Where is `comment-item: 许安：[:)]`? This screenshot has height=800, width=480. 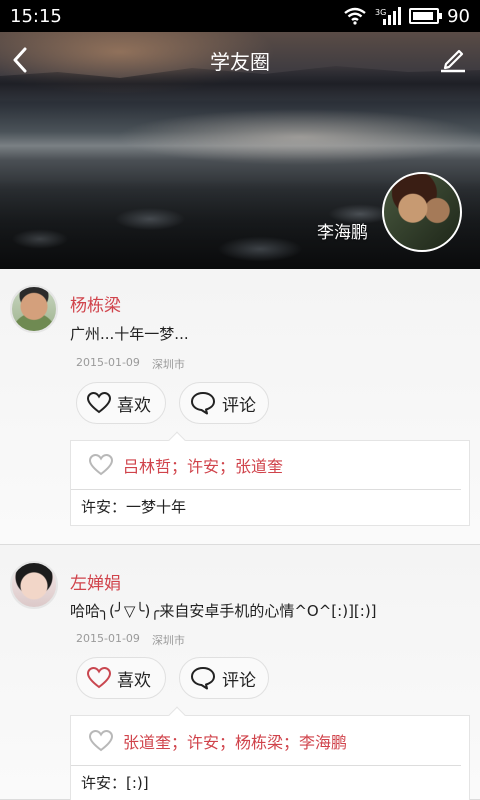
comment-item: 许安：[:)] is located at coordinates (270, 782).